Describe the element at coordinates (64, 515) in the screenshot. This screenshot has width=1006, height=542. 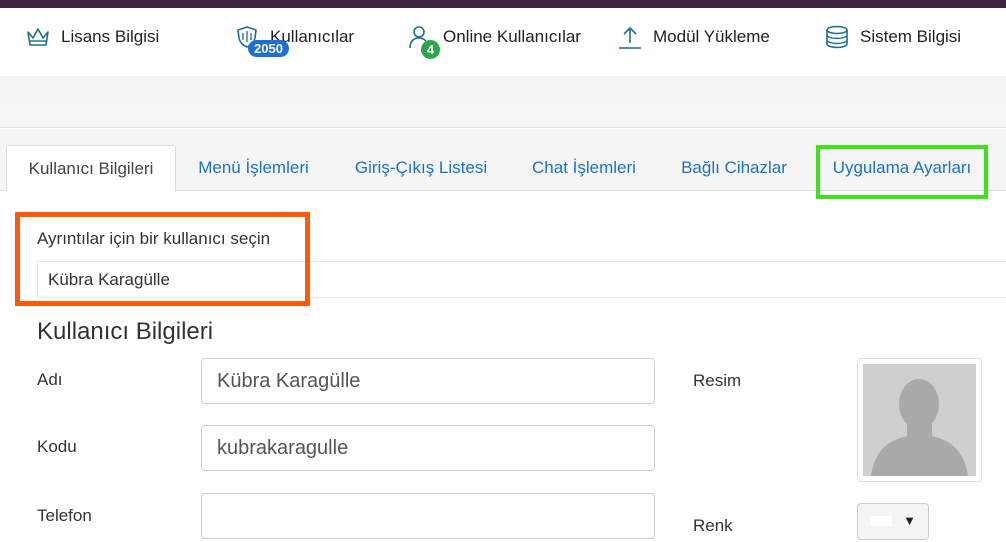
I see `phone-label: Telefon` at that location.